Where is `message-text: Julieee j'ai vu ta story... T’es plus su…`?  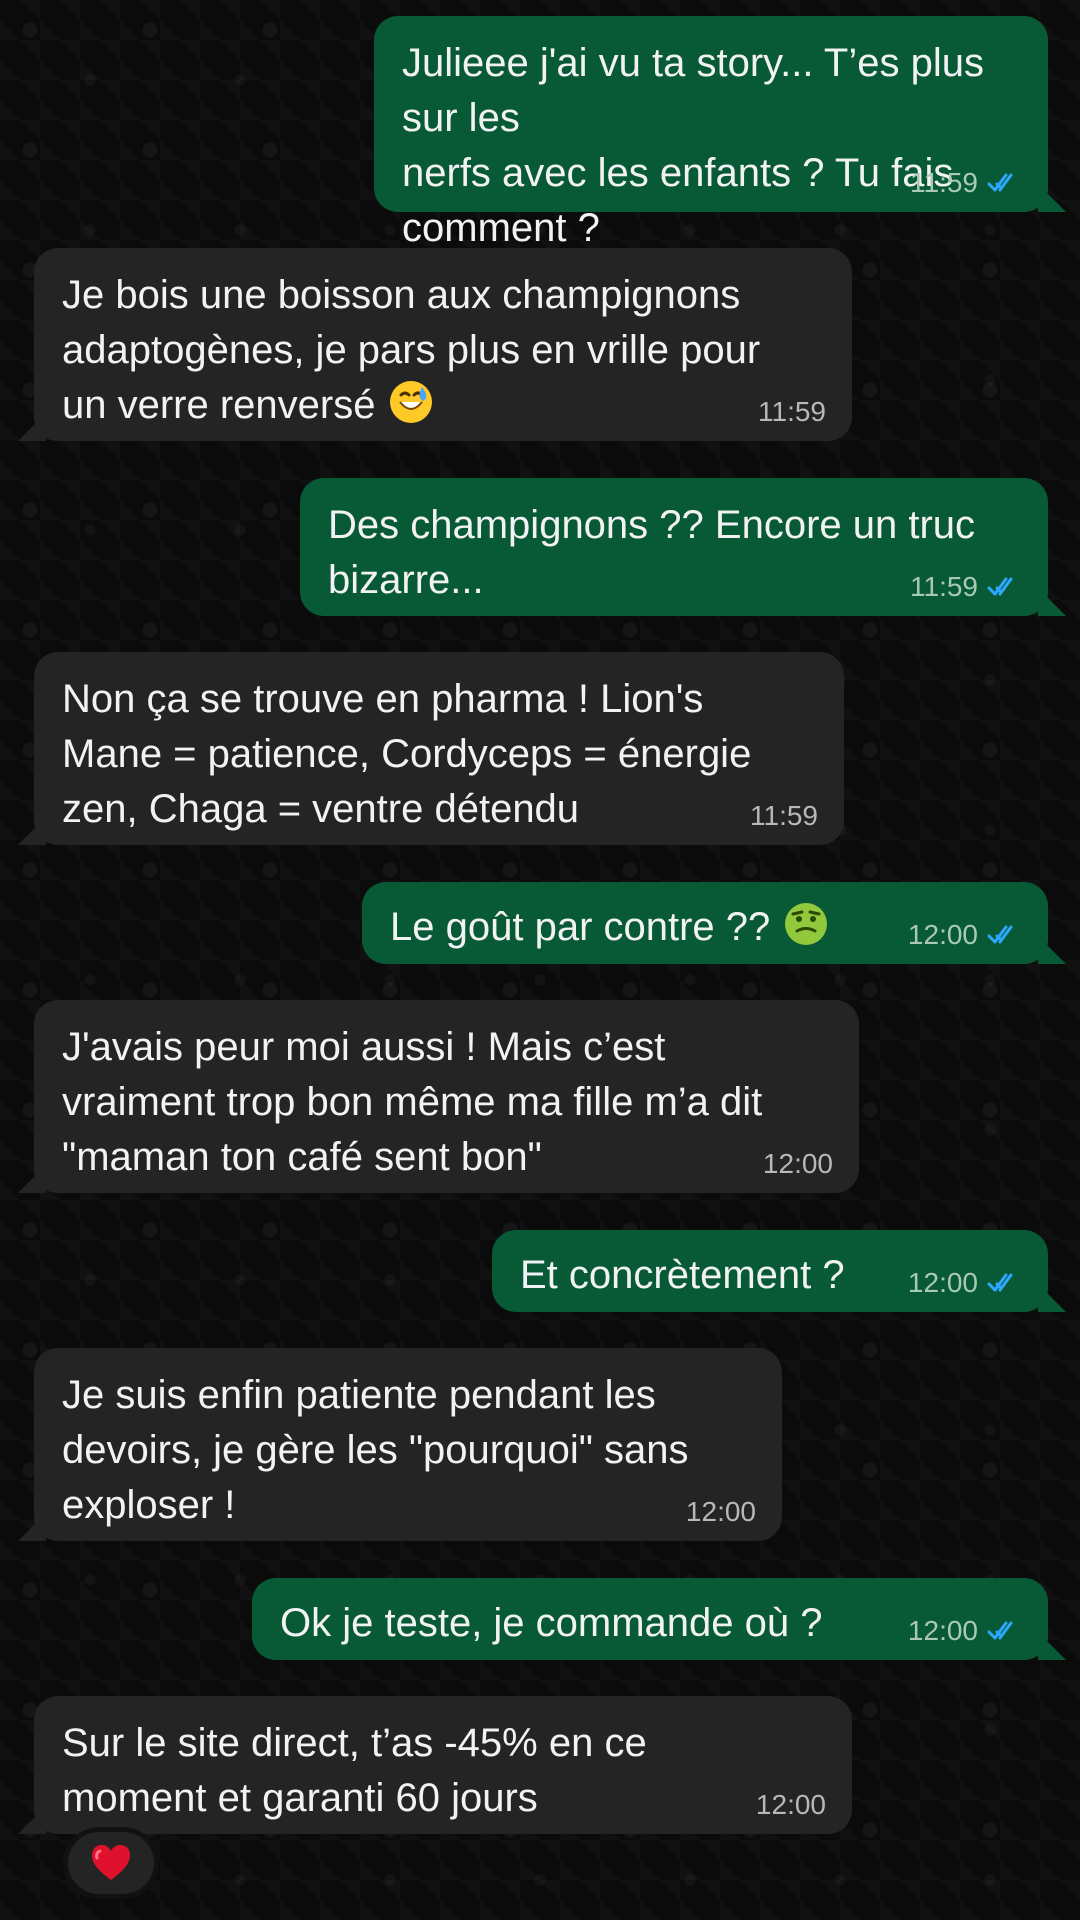
message-text: Julieee j'ai vu ta story... T’es plus su… is located at coordinates (693, 145).